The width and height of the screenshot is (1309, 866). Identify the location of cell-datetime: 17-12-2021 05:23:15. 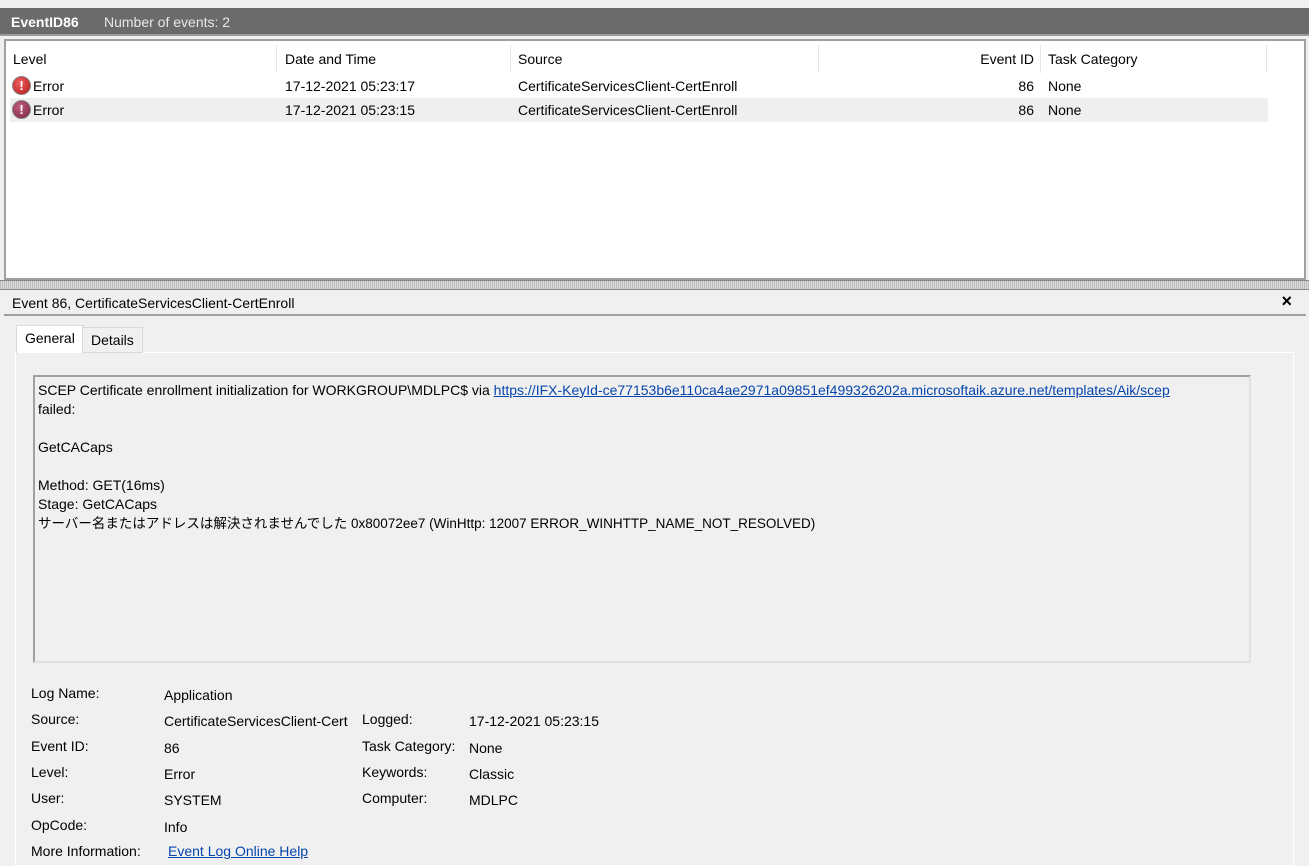
(350, 110).